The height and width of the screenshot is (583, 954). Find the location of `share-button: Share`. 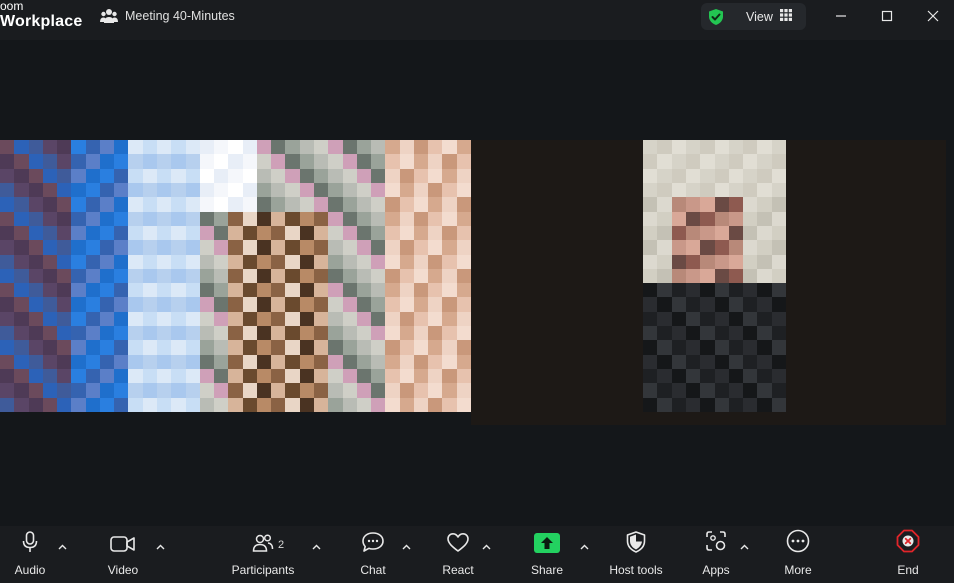

share-button: Share is located at coordinates (547, 554).